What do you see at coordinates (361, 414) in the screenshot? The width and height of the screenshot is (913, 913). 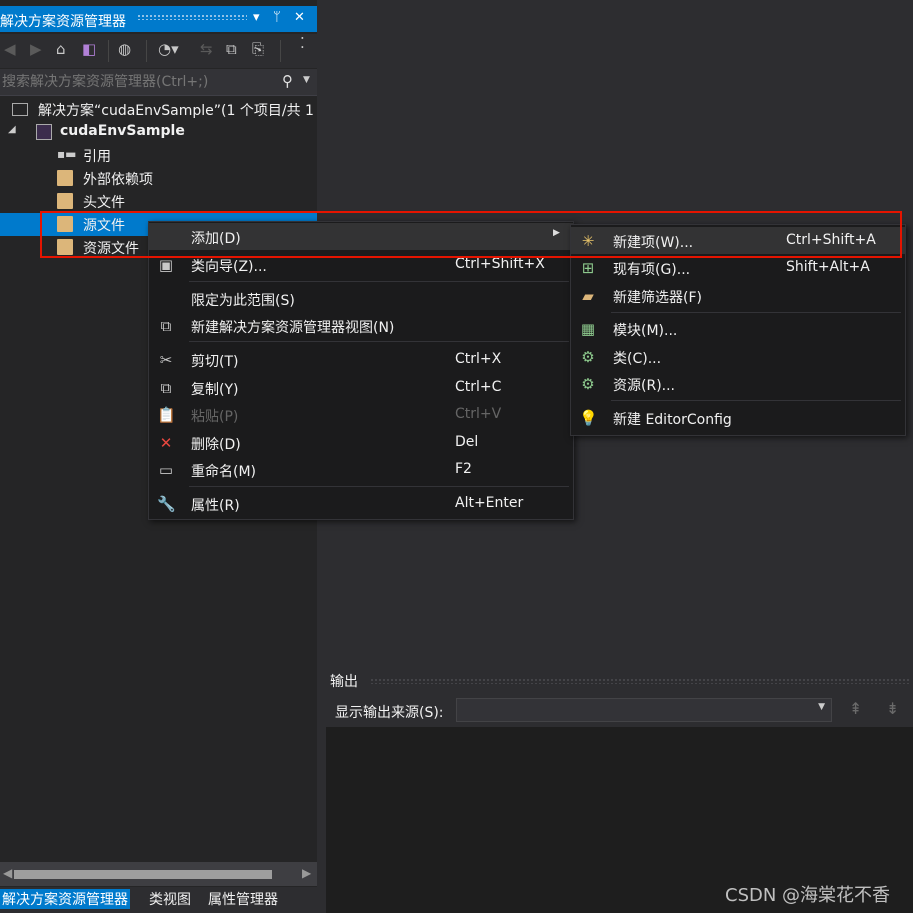 I see `menu-item-paste: 📋 粘贴(P) Ctrl+V` at bounding box center [361, 414].